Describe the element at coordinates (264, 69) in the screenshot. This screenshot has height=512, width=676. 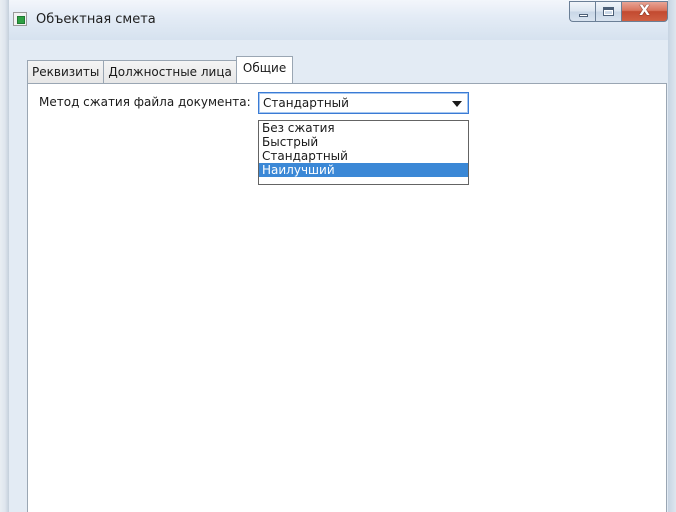
I see `tab-general: Общие` at that location.